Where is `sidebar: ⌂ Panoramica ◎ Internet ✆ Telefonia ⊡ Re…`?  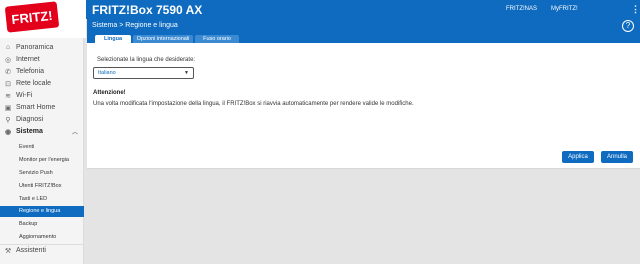 sidebar: ⌂ Panoramica ◎ Internet ✆ Telefonia ⊡ Re… is located at coordinates (42, 151).